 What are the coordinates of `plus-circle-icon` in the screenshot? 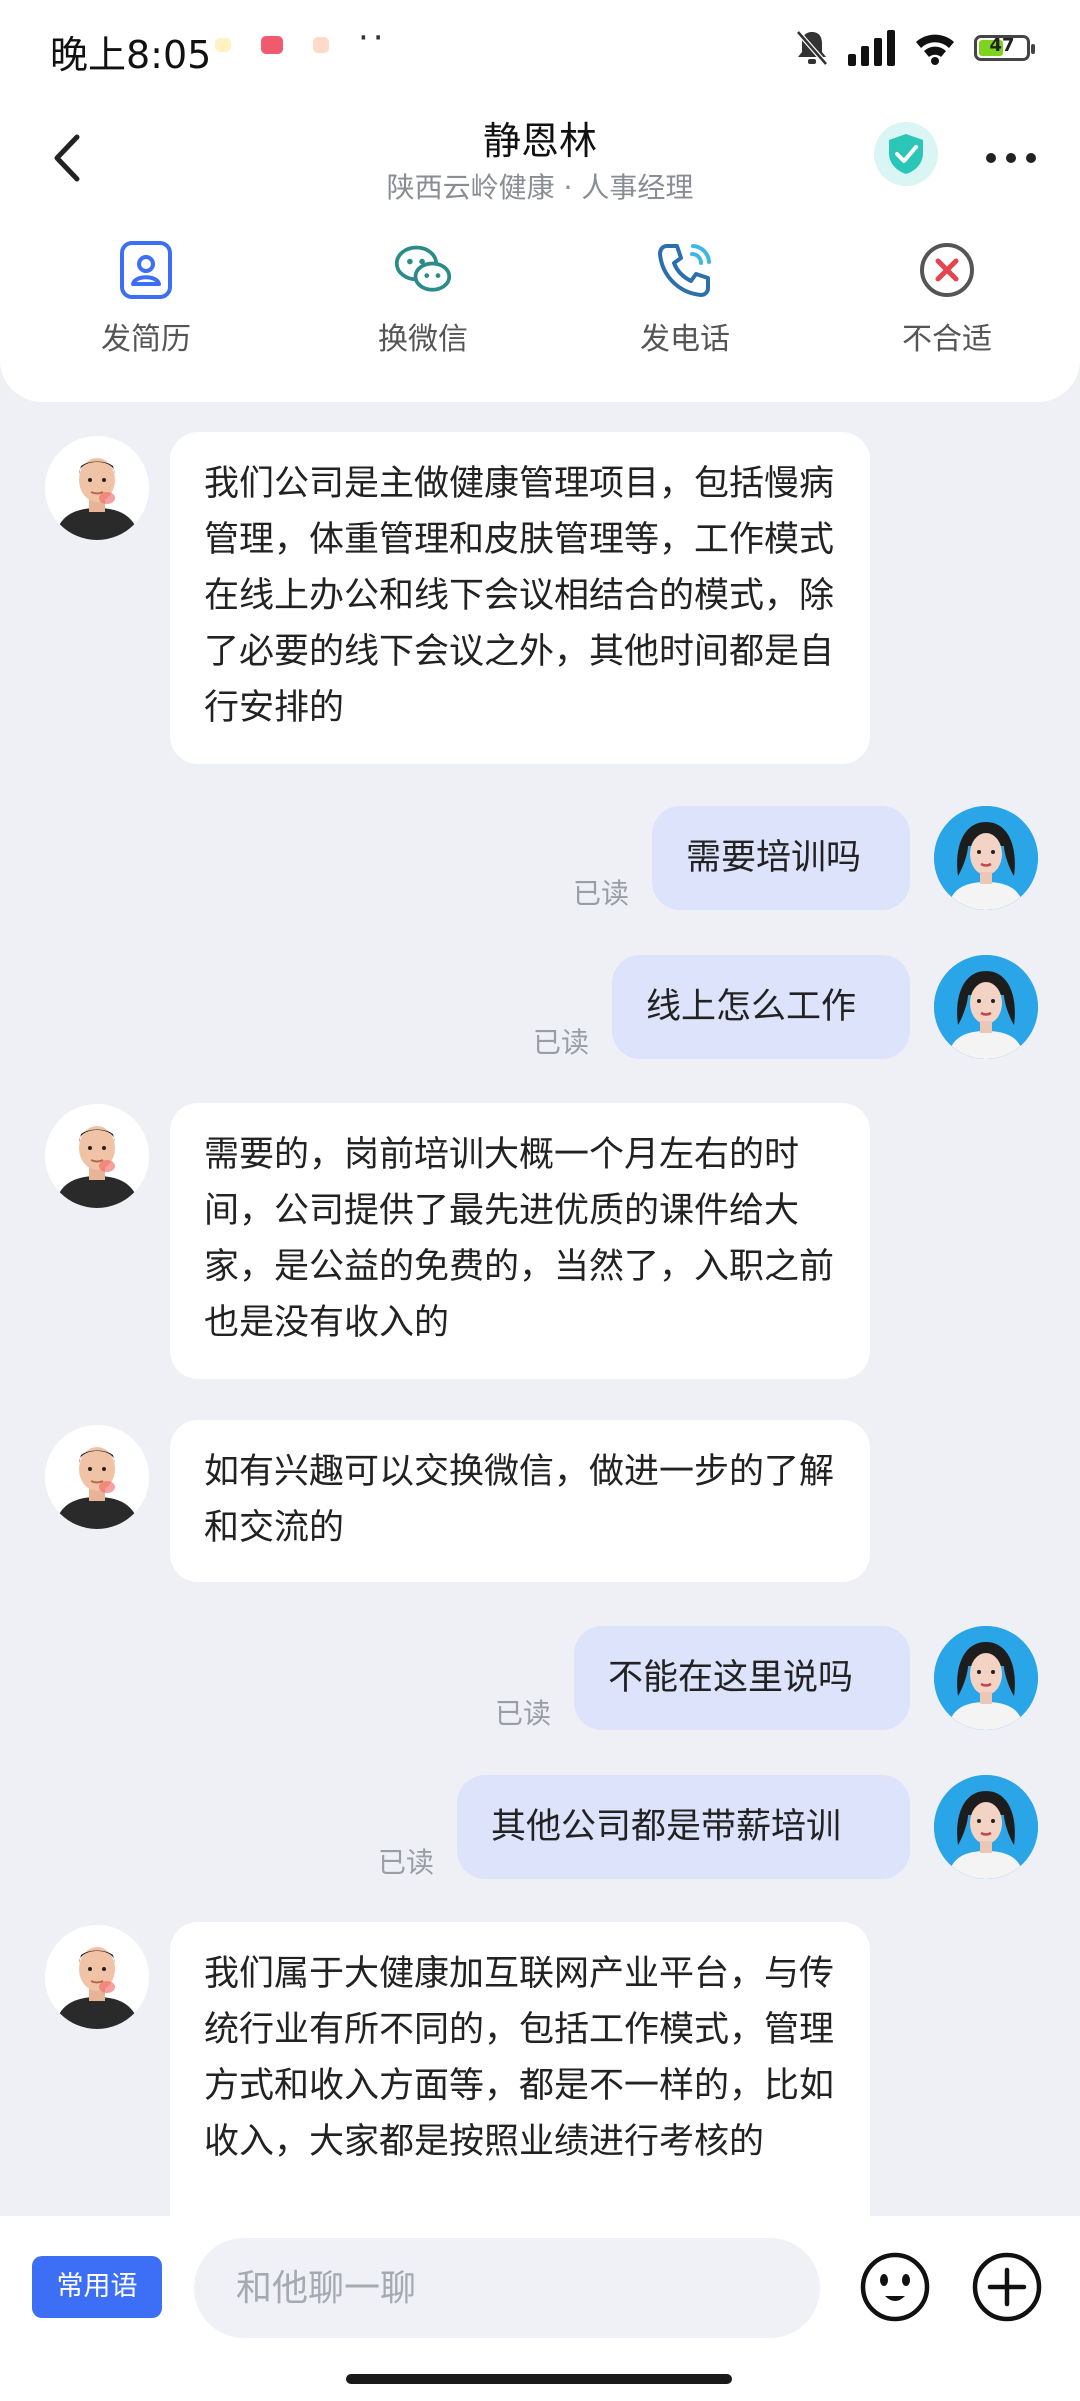 It's located at (1007, 2287).